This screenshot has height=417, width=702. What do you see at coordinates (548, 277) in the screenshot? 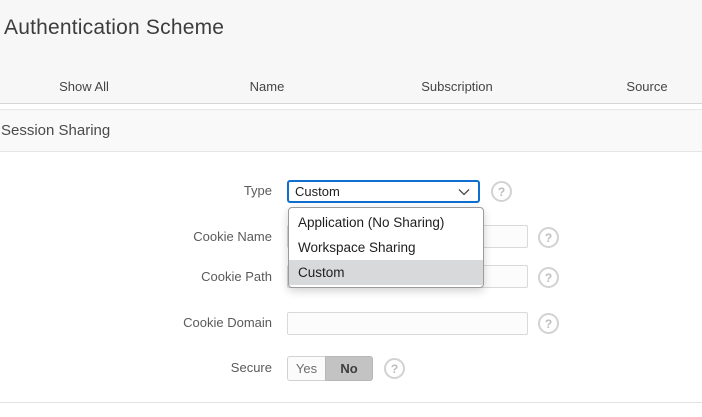
I see `cookie-path-help-icon: ?` at bounding box center [548, 277].